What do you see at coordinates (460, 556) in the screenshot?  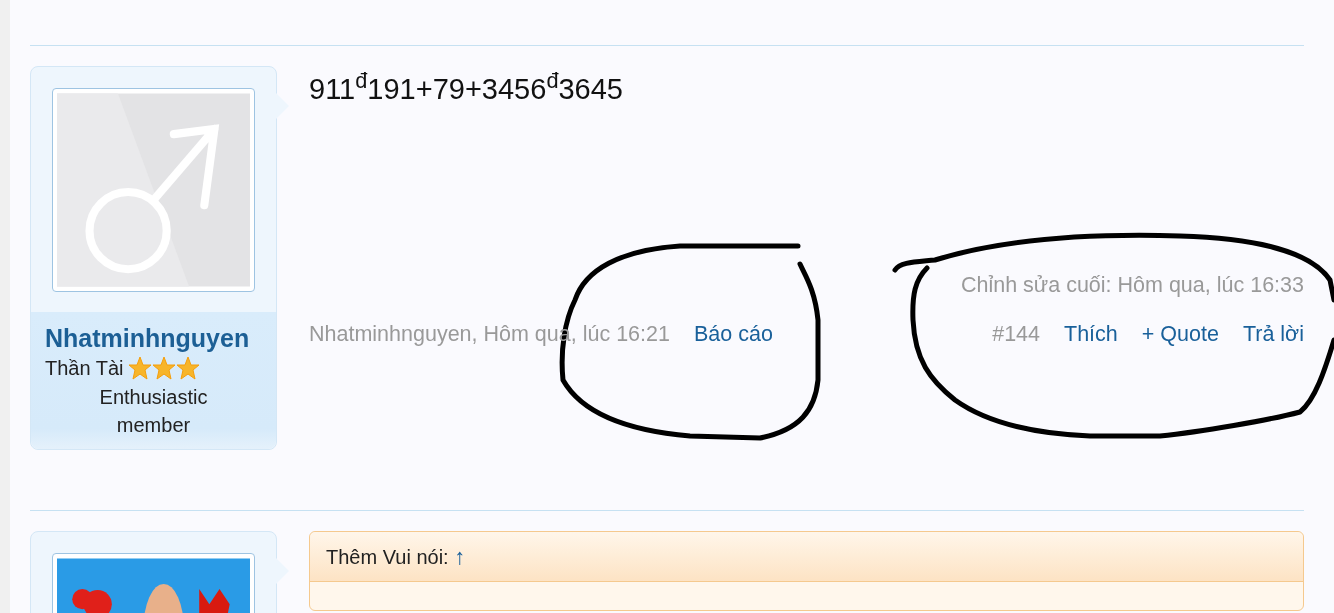 I see `quote-link: ↑` at bounding box center [460, 556].